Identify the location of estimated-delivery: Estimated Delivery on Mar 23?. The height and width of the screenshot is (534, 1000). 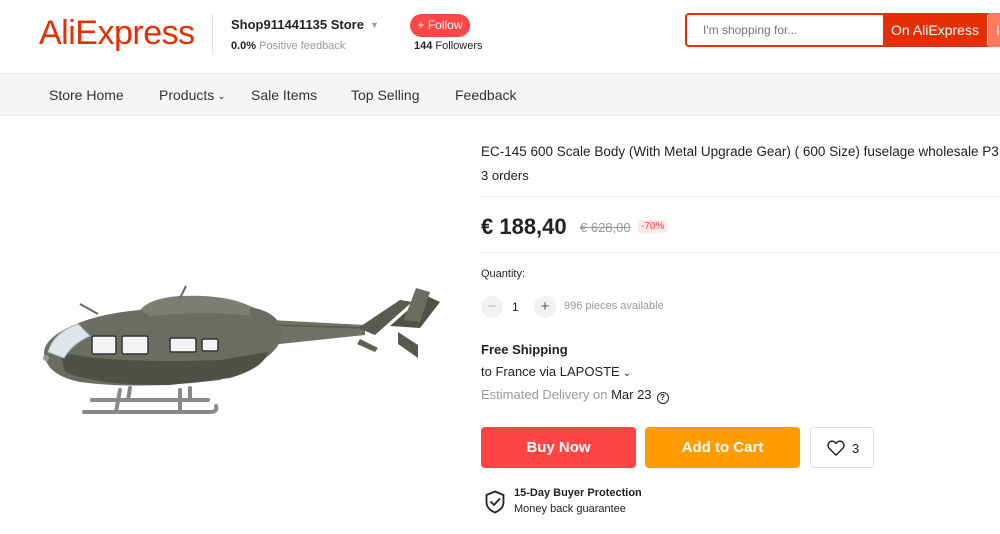
(575, 395).